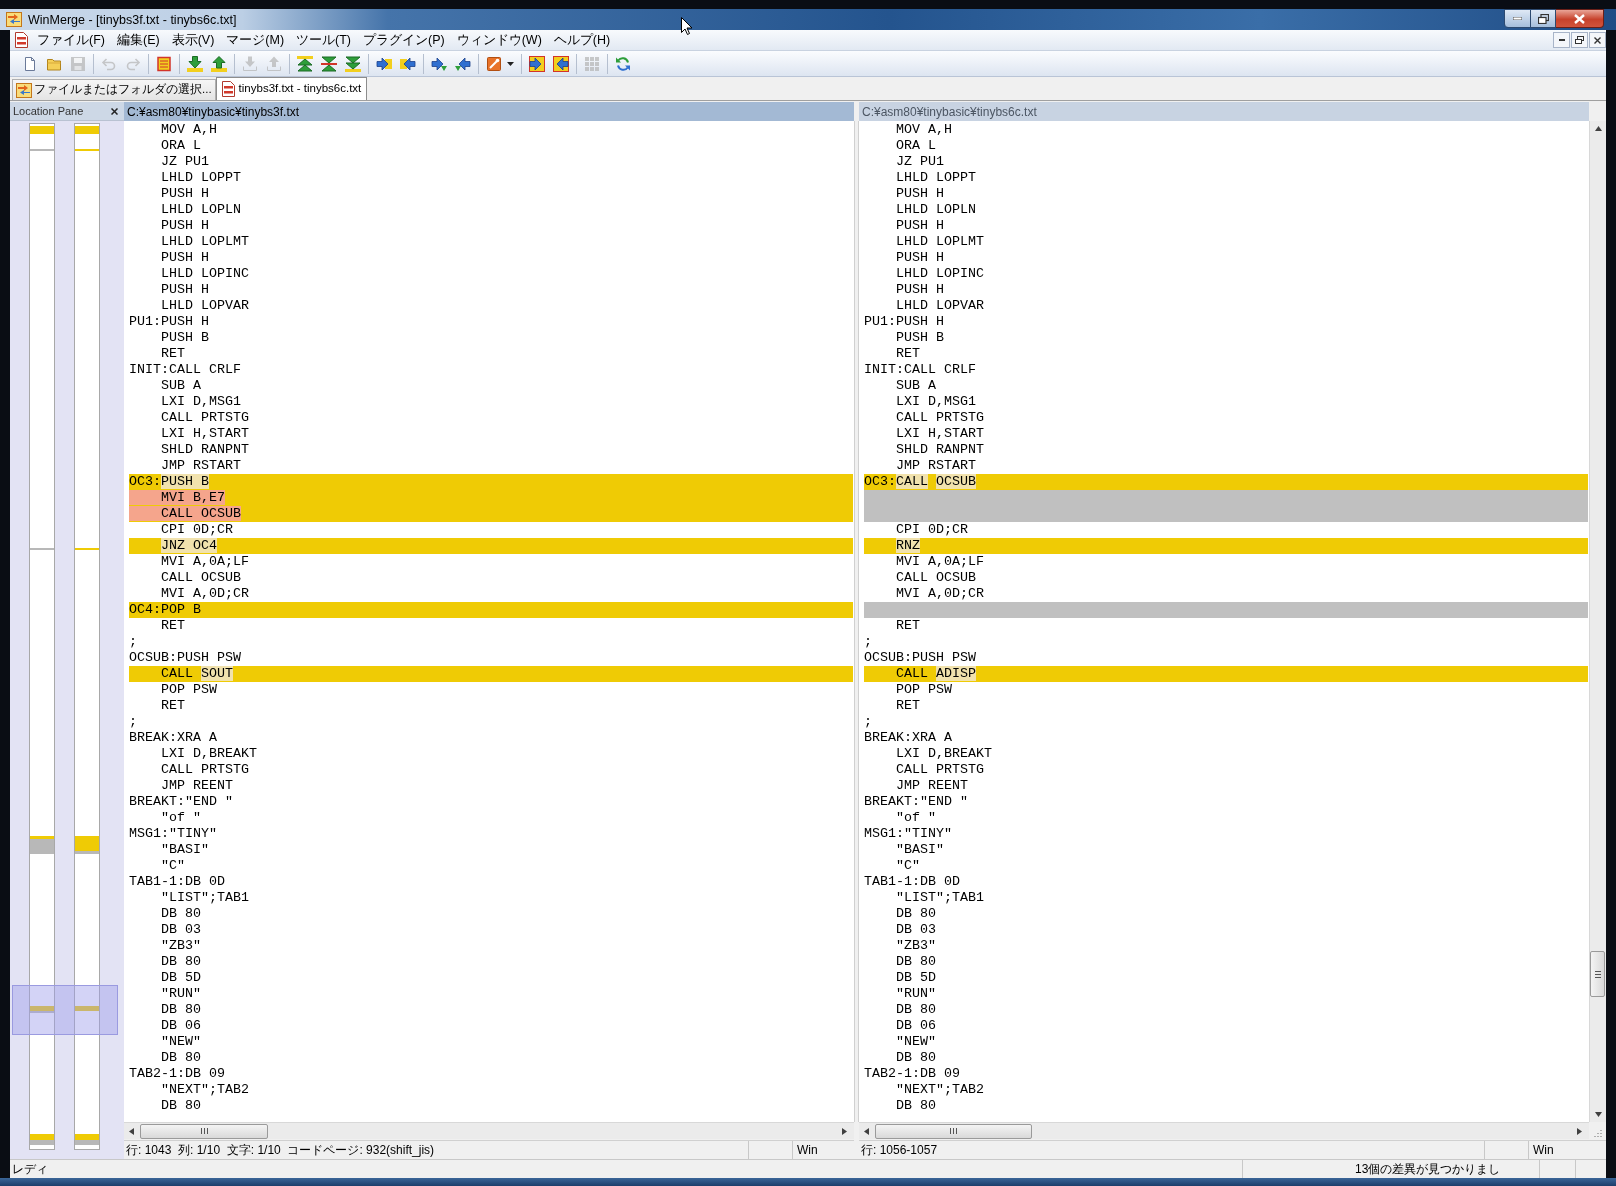 Image resolution: width=1616 pixels, height=1186 pixels. What do you see at coordinates (132, 19) in the screenshot?
I see `window-title: WinMerge - [tinybs3f.txt - tinybs6c.txt]` at bounding box center [132, 19].